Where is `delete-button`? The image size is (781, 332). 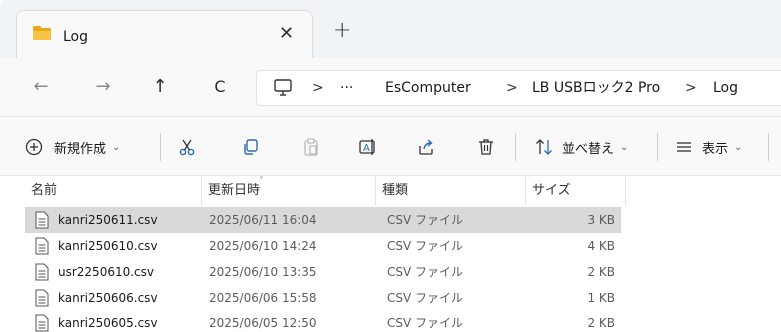
delete-button is located at coordinates (486, 147).